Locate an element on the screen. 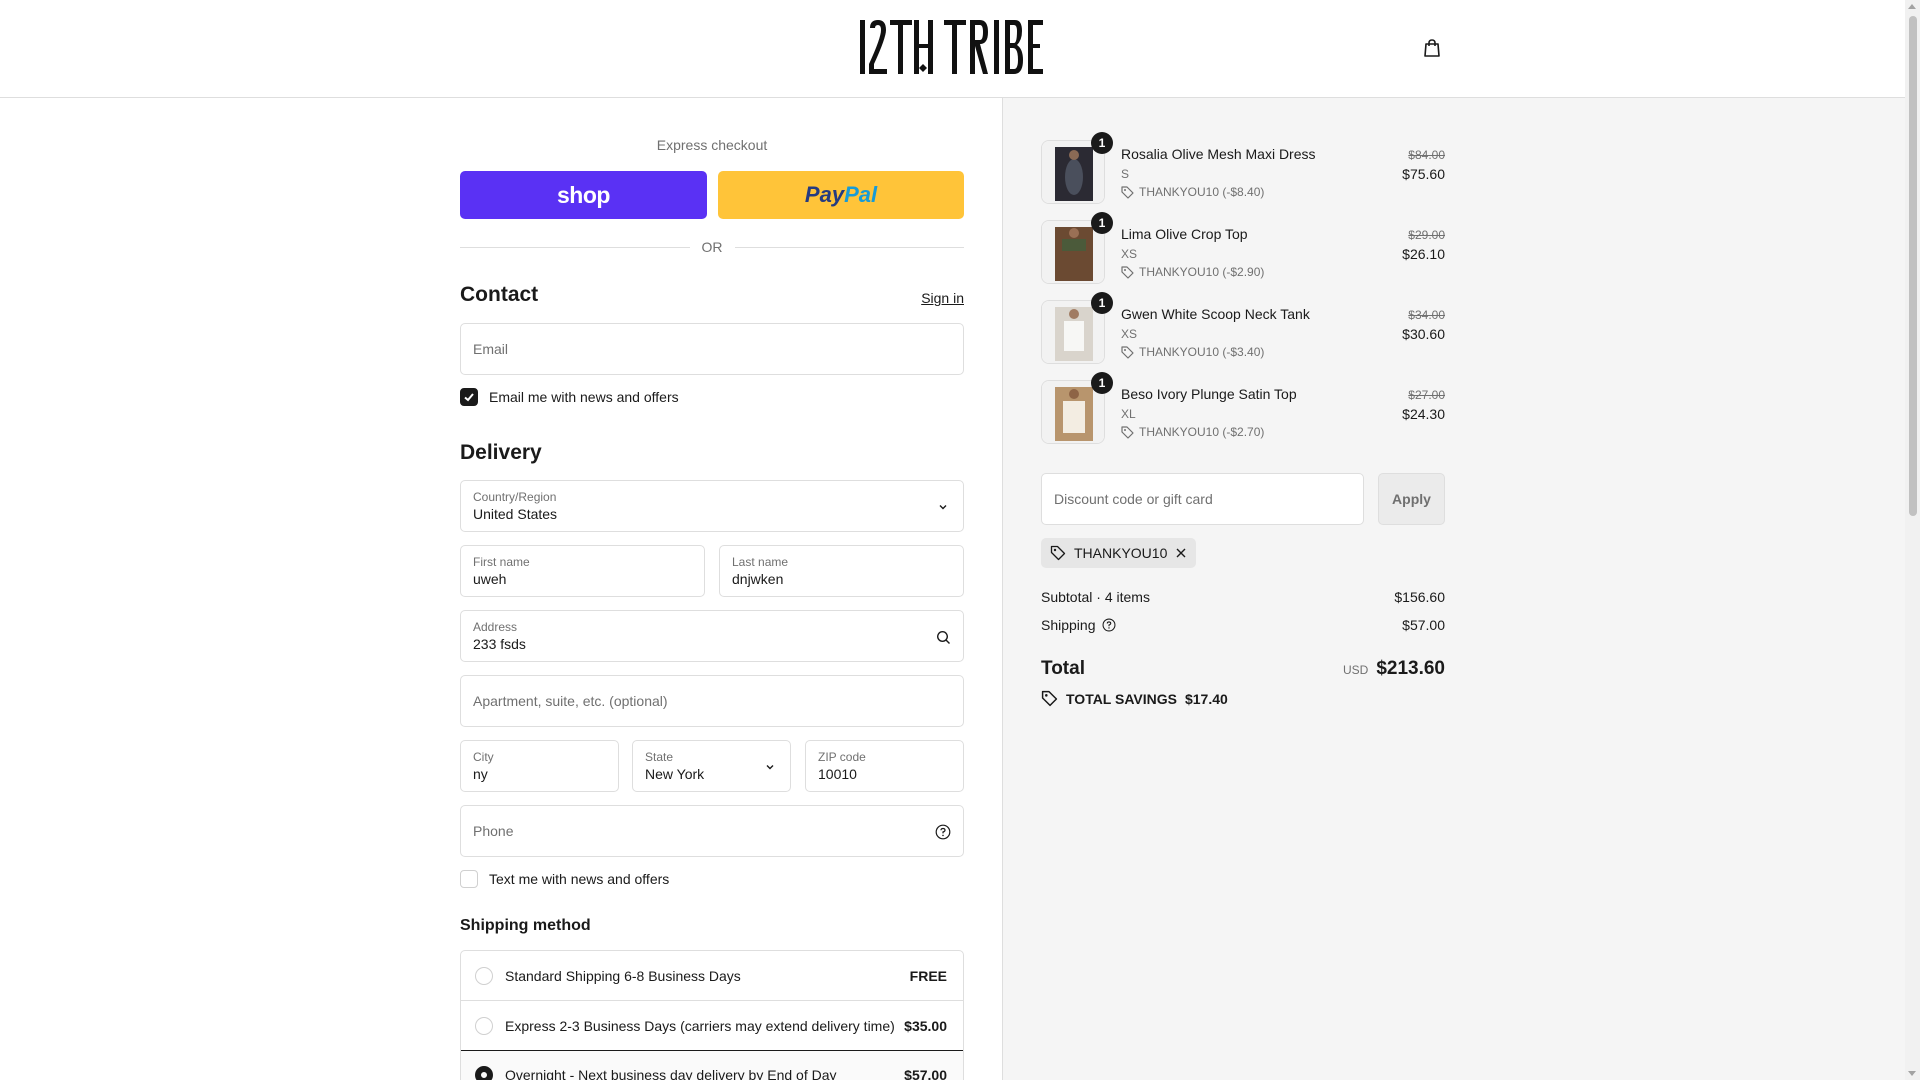 The height and width of the screenshot is (1080, 1920). email-field: Email is located at coordinates (712, 349).